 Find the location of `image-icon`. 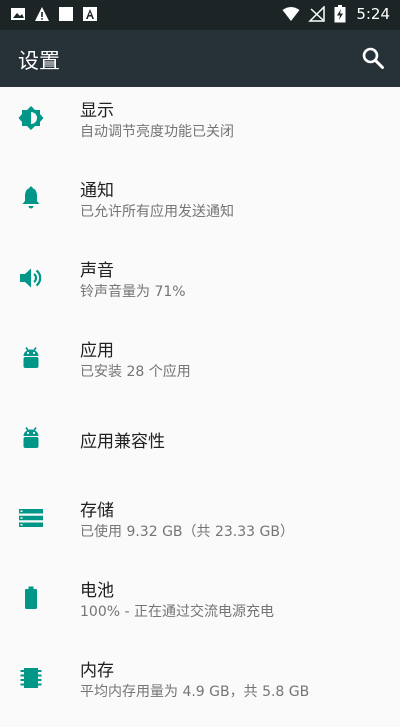

image-icon is located at coordinates (18, 14).